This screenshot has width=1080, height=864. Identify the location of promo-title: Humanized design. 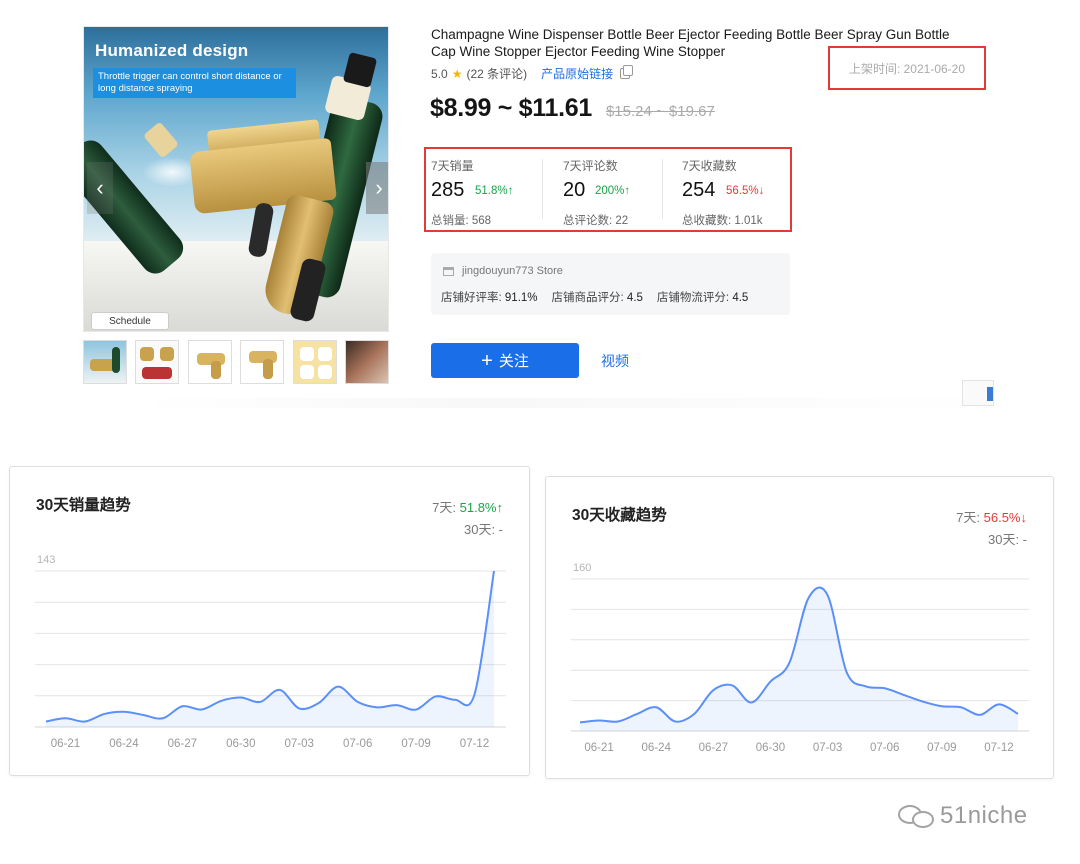
(172, 50).